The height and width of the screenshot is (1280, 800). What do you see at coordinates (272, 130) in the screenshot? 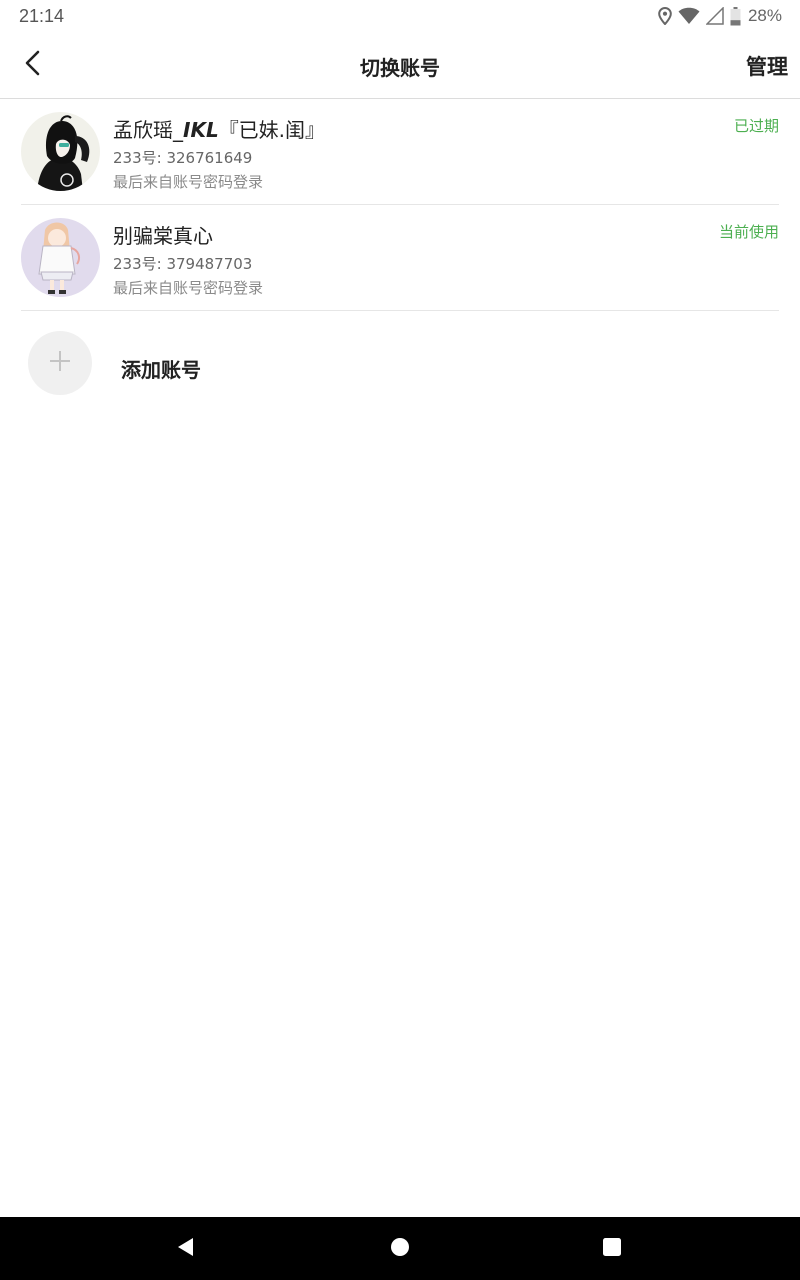
I see `account-name-suffix: 『已妹.闺』` at bounding box center [272, 130].